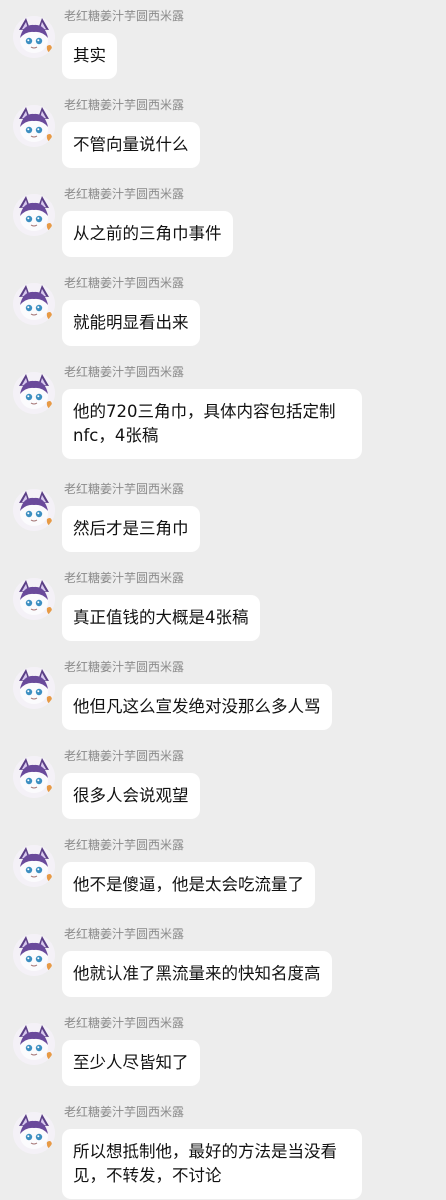  I want to click on message-bubble: 就能明显看出来, so click(131, 323).